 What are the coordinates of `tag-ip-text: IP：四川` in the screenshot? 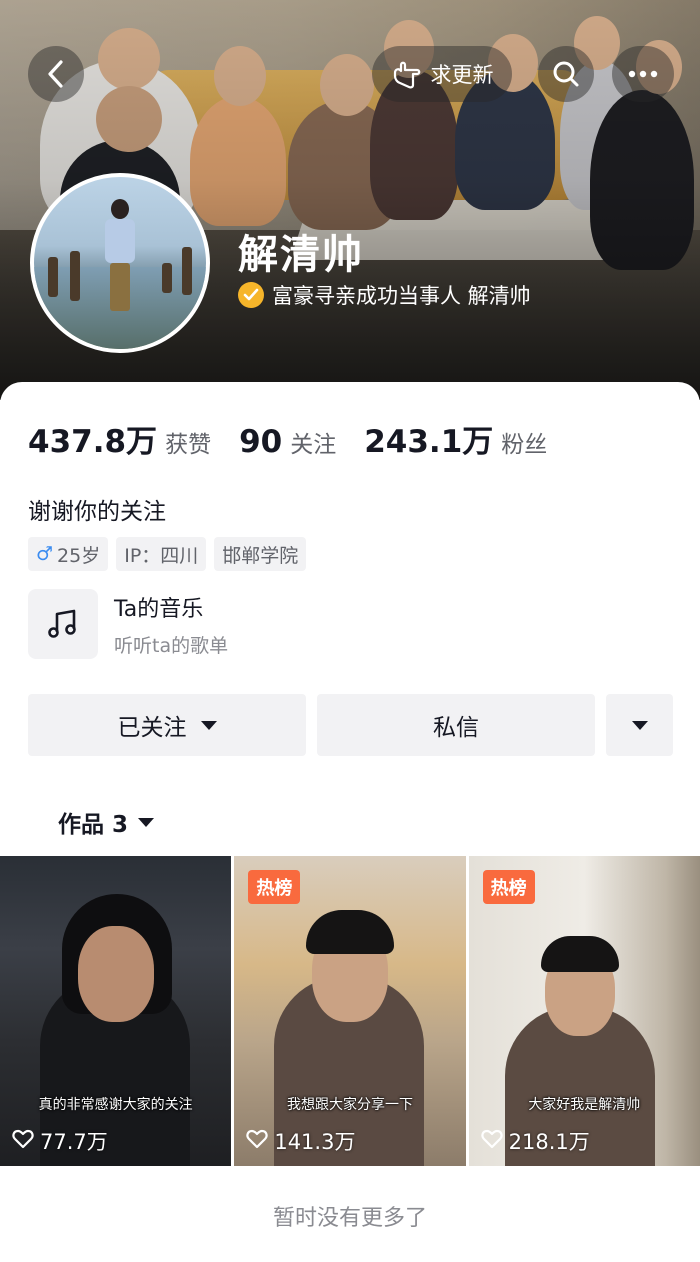 It's located at (161, 555).